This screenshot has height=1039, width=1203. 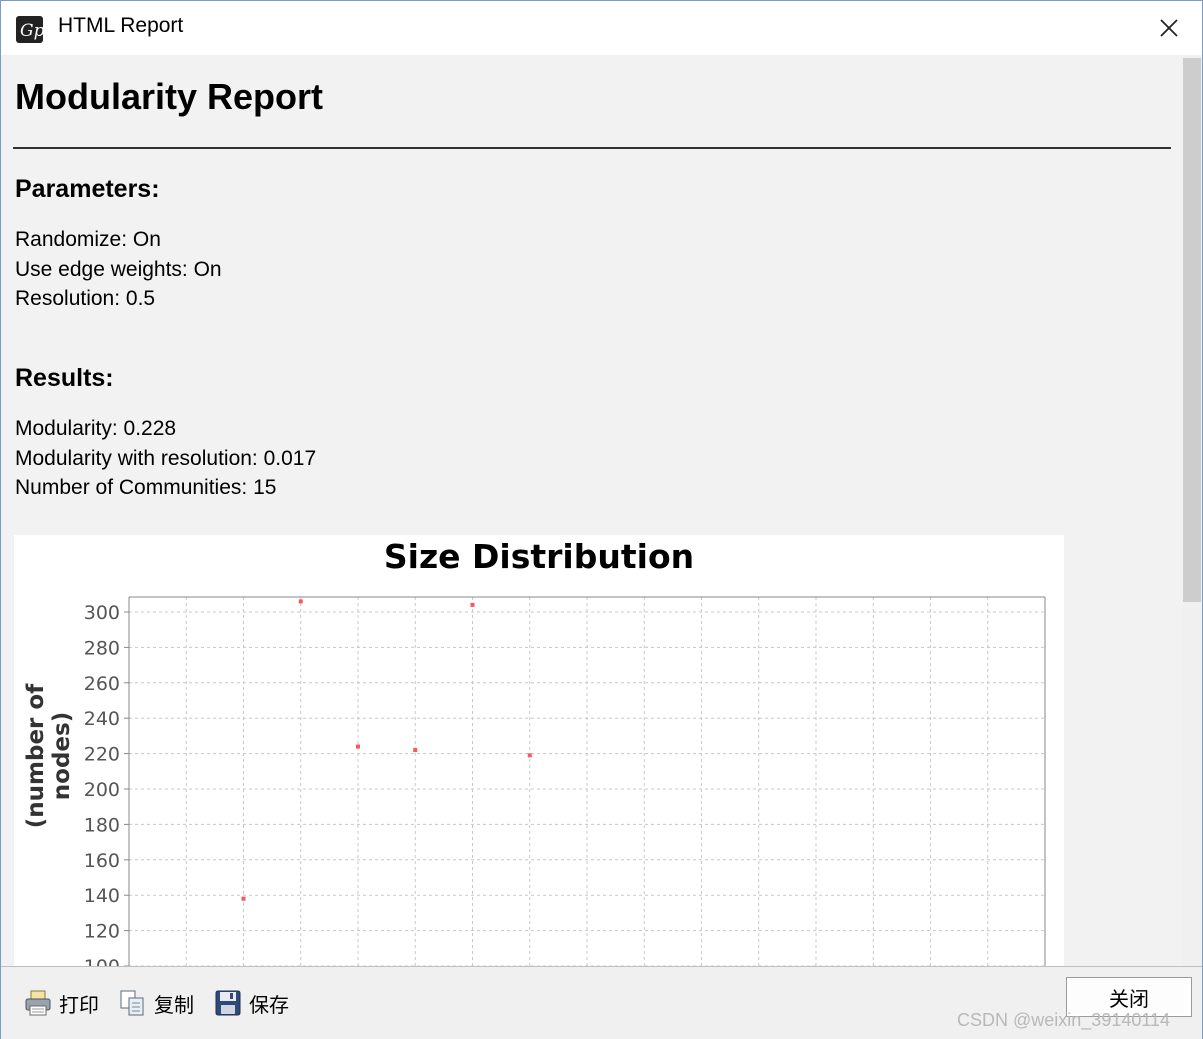 I want to click on y-tick-label: 220, so click(x=102, y=755).